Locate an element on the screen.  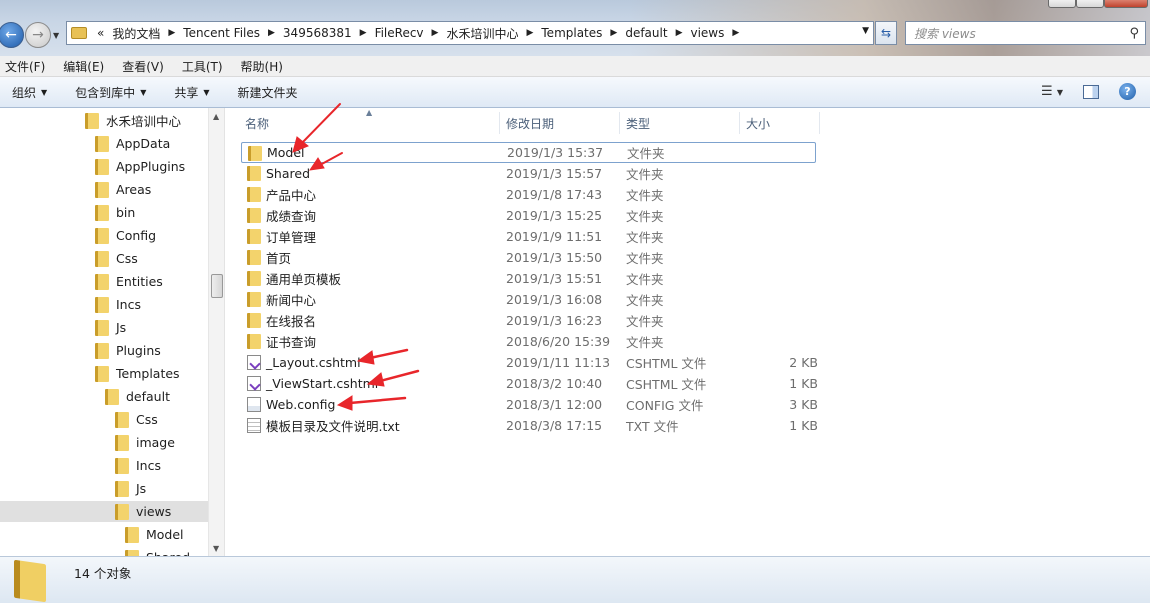
tree-item-label: Css is located at coordinates (127, 258).